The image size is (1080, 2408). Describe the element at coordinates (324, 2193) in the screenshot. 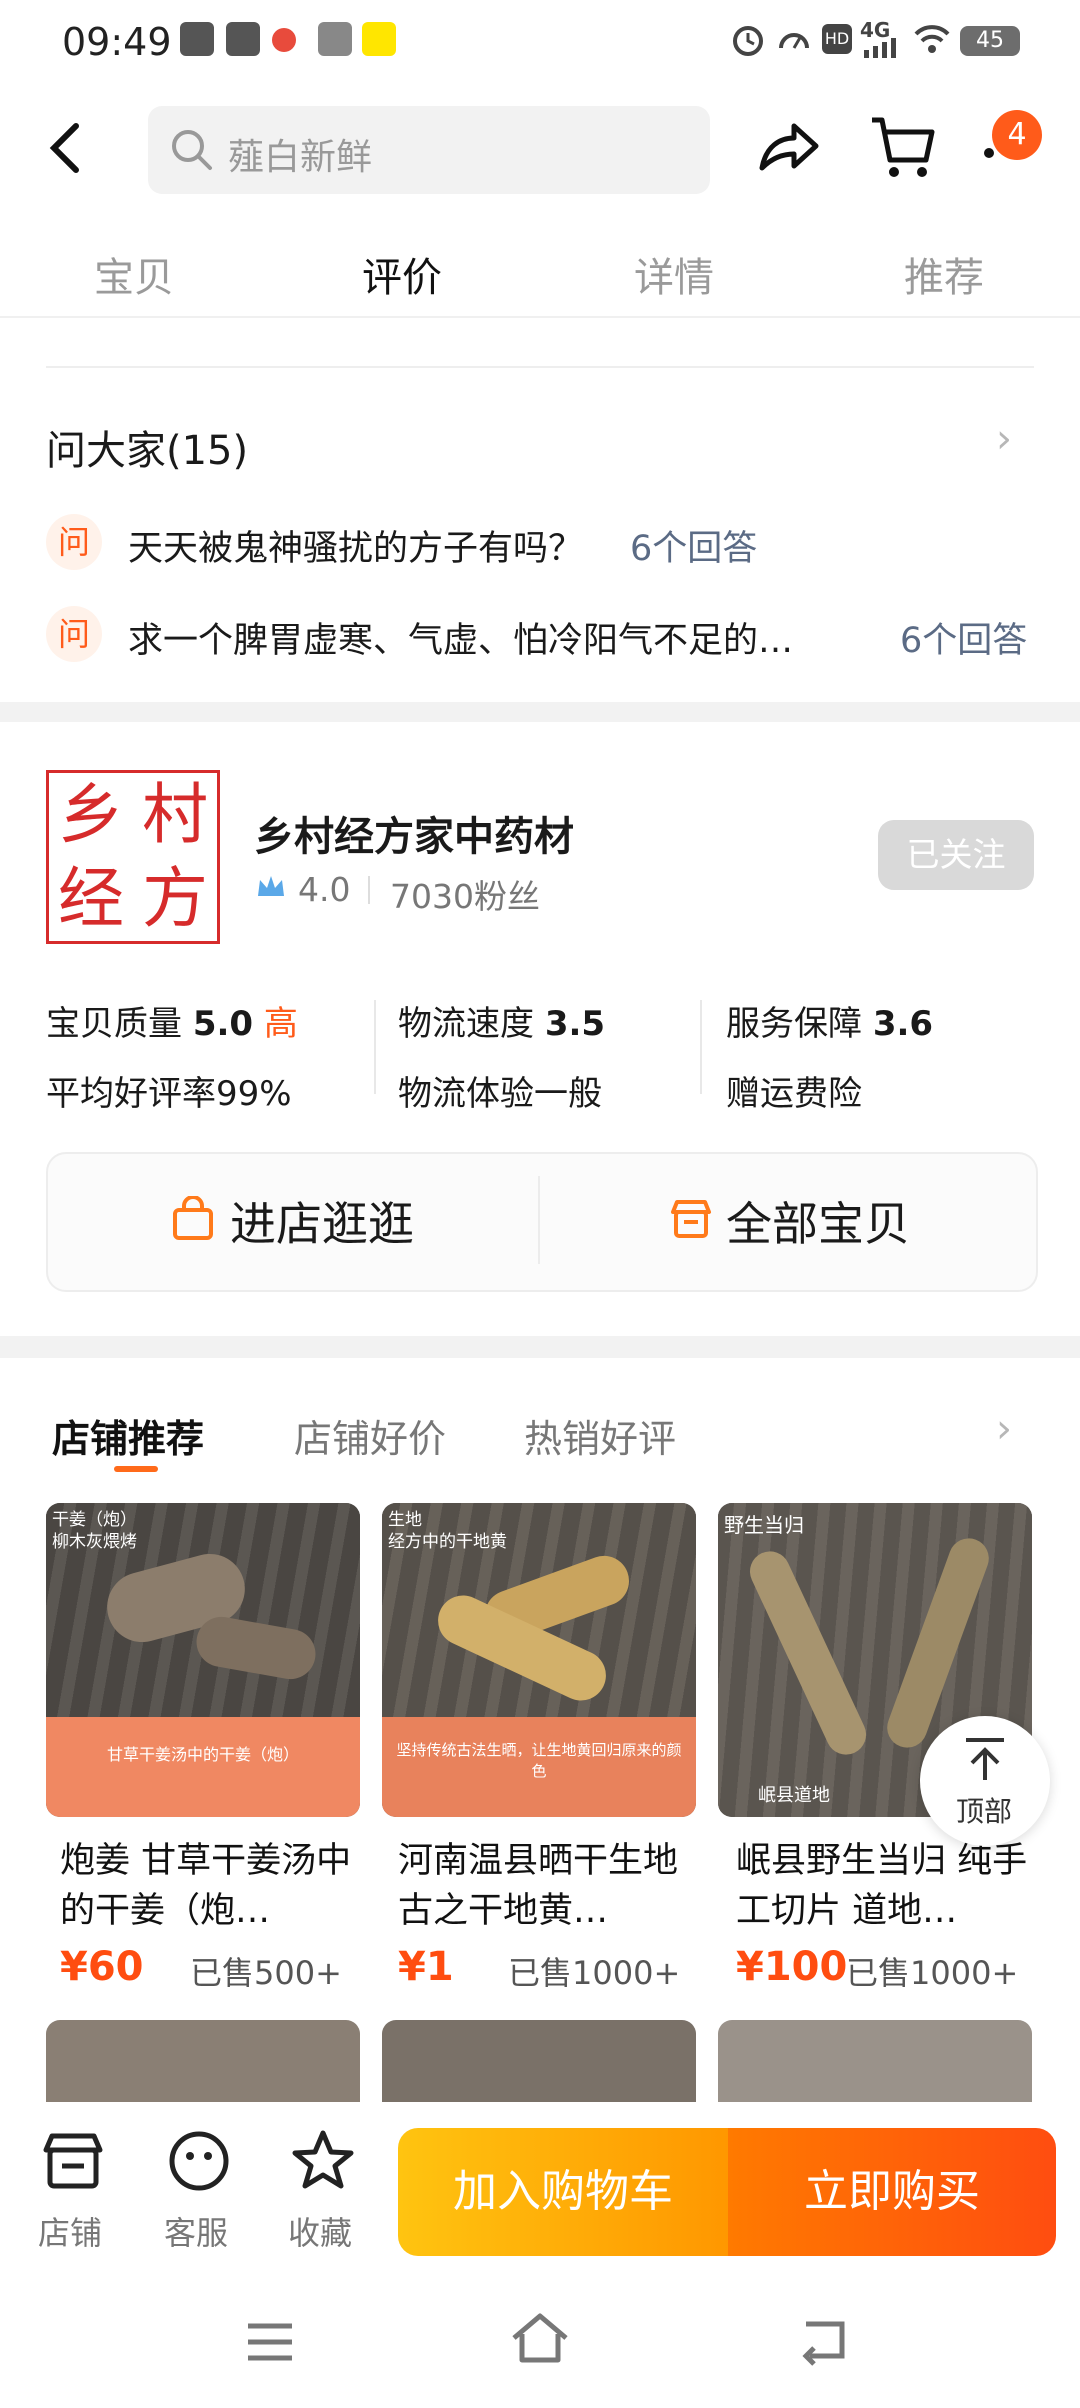

I see `favorite-tab-button: 收藏` at that location.